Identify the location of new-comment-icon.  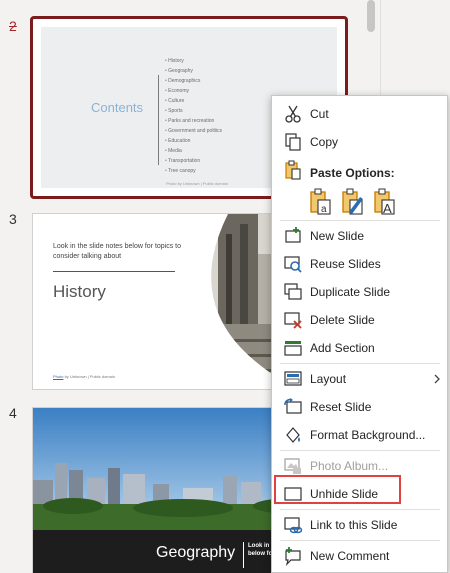
(293, 556).